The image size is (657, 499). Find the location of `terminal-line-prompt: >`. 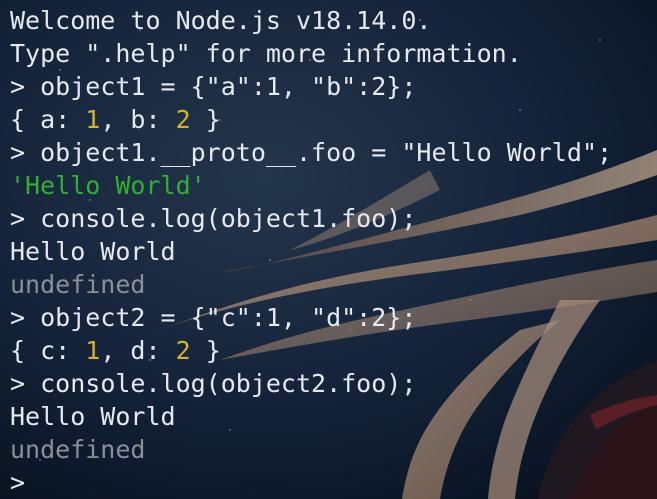

terminal-line-prompt: > is located at coordinates (311, 482).